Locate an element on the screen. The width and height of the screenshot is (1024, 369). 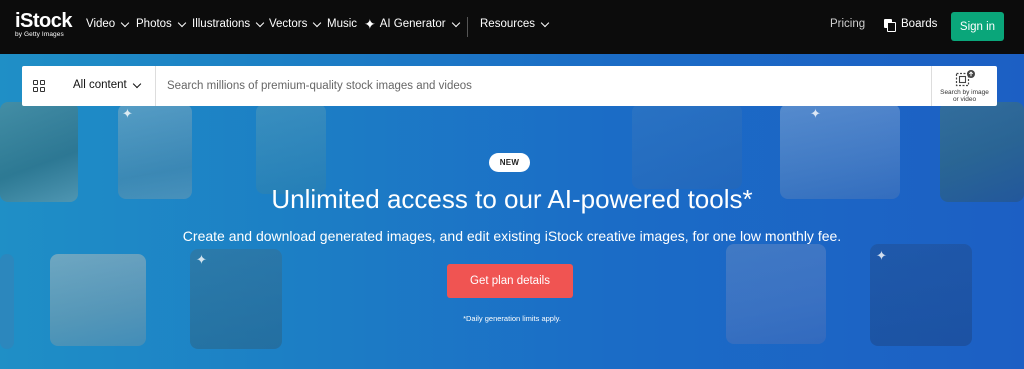
nav-vectors-label: Vectors is located at coordinates (288, 24).